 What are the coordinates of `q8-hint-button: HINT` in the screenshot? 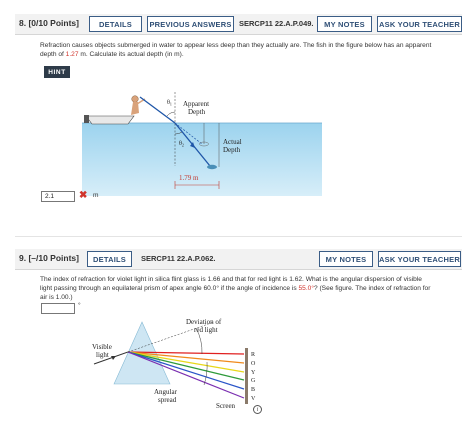 It's located at (57, 72).